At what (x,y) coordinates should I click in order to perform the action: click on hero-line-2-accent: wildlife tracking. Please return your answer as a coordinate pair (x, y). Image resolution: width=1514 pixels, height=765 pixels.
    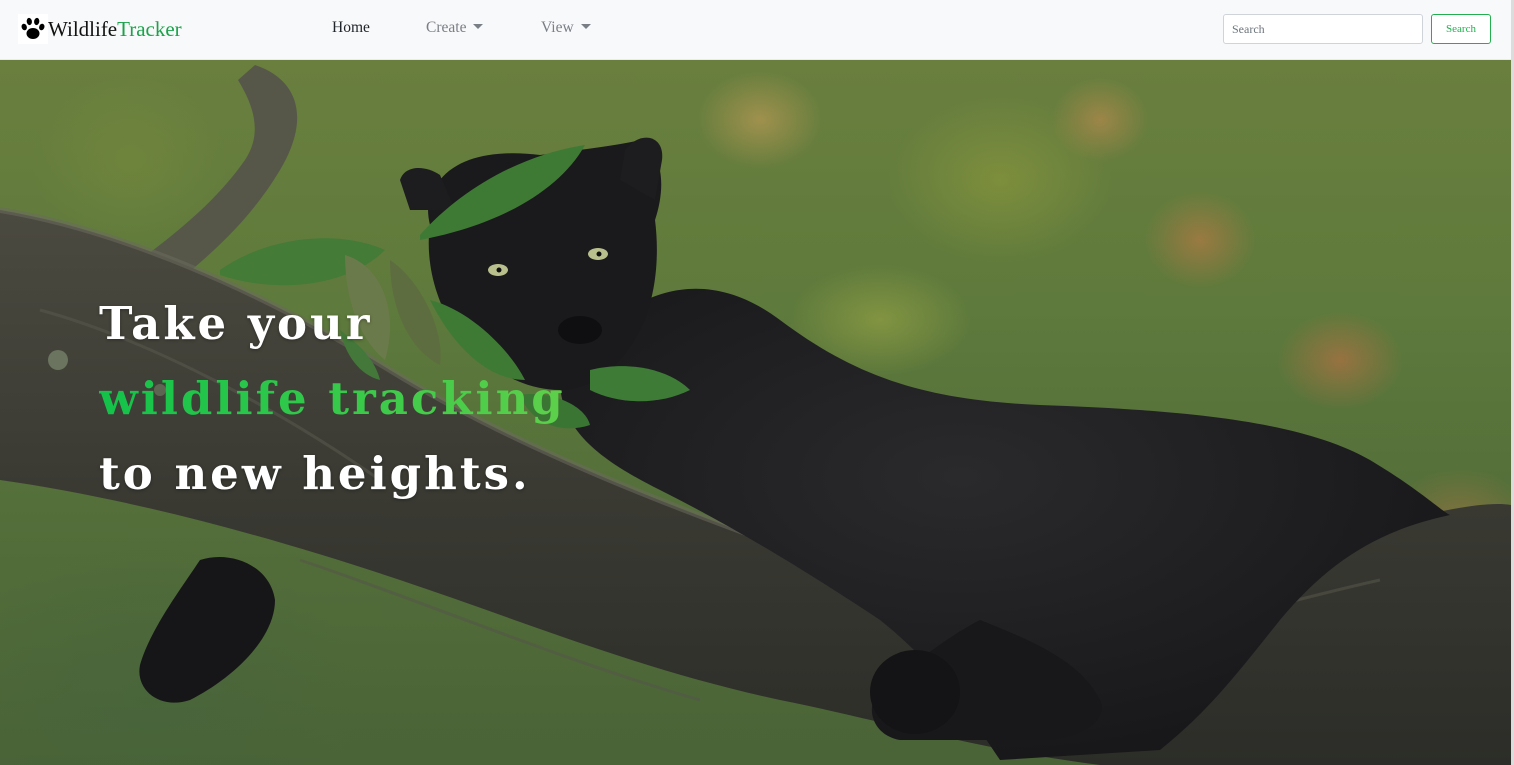
    Looking at the image, I should click on (332, 398).